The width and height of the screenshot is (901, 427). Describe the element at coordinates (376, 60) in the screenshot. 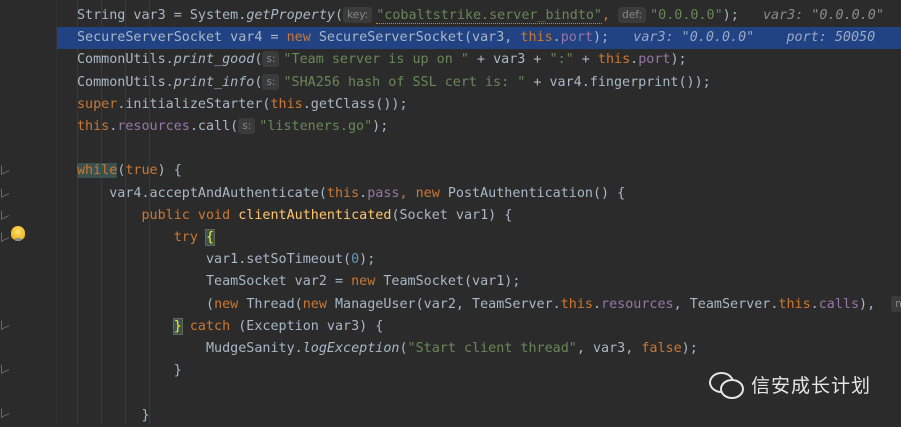

I see `code-token: "Team server is up on "` at that location.